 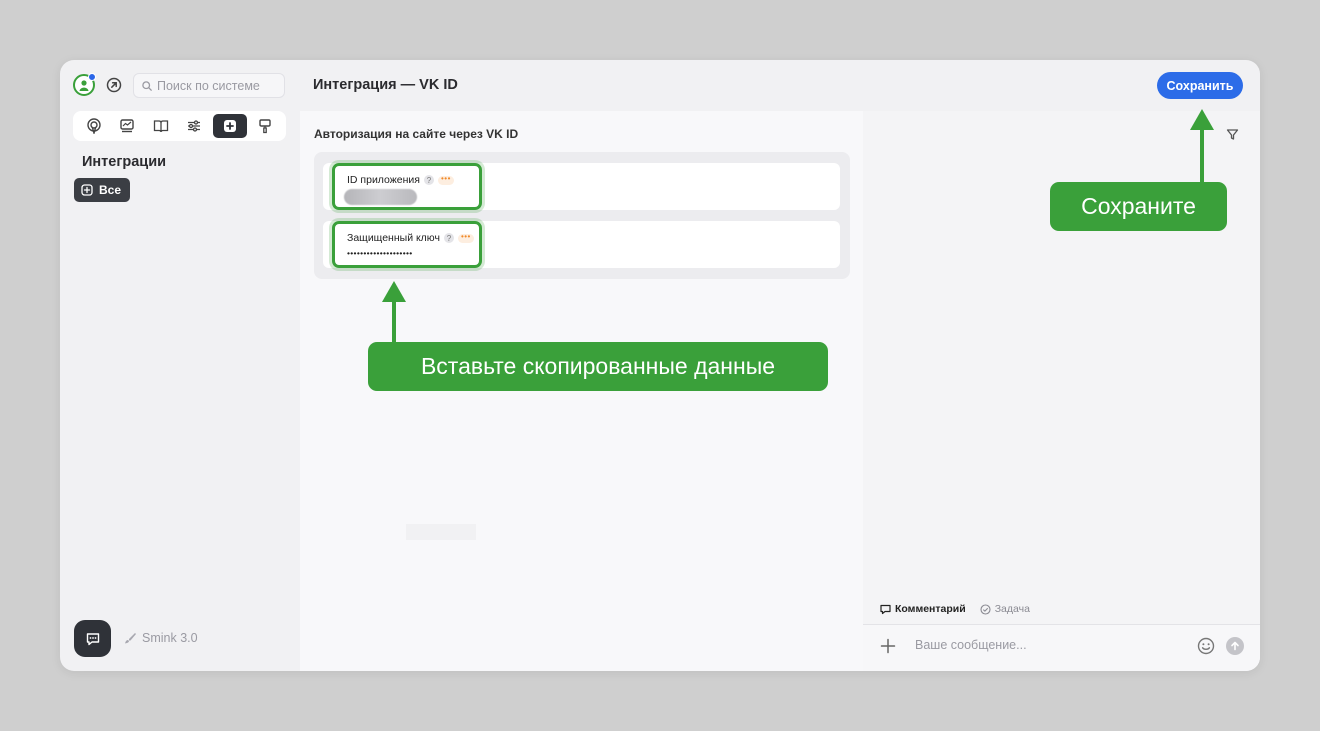 I want to click on chat-button, so click(x=92, y=638).